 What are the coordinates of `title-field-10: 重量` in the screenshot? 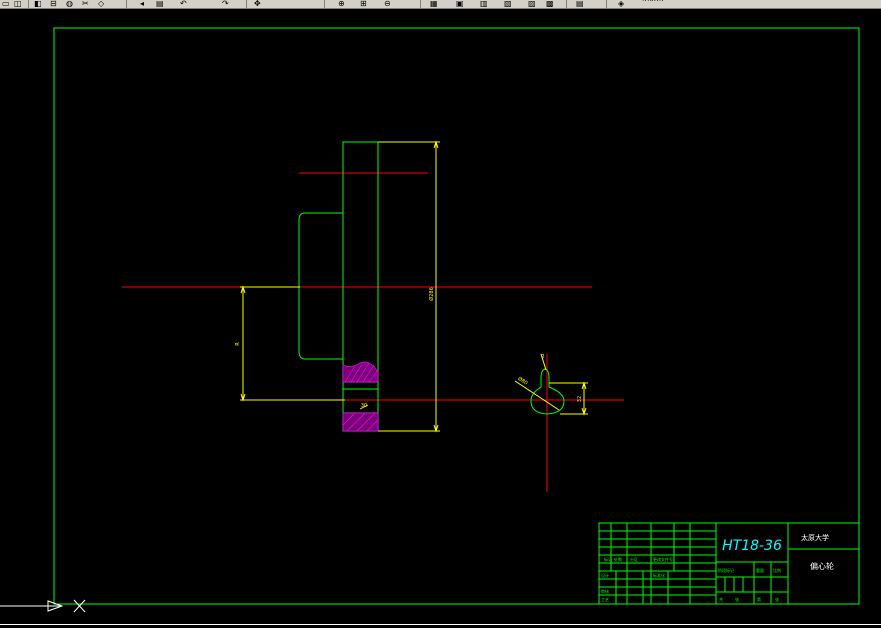 It's located at (760, 570).